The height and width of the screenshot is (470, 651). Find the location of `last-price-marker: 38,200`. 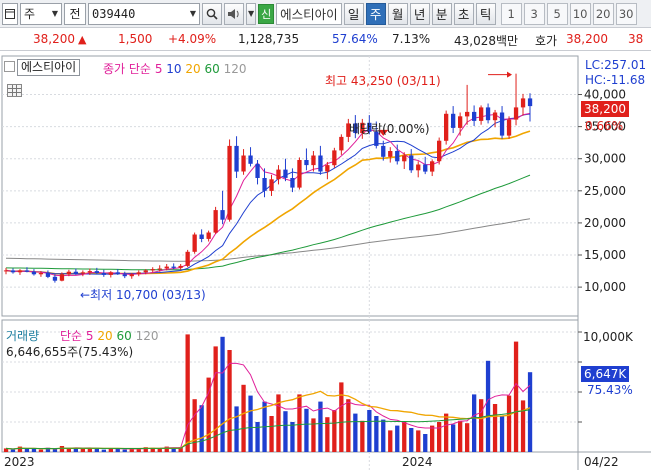

last-price-marker: 38,200 is located at coordinates (605, 109).